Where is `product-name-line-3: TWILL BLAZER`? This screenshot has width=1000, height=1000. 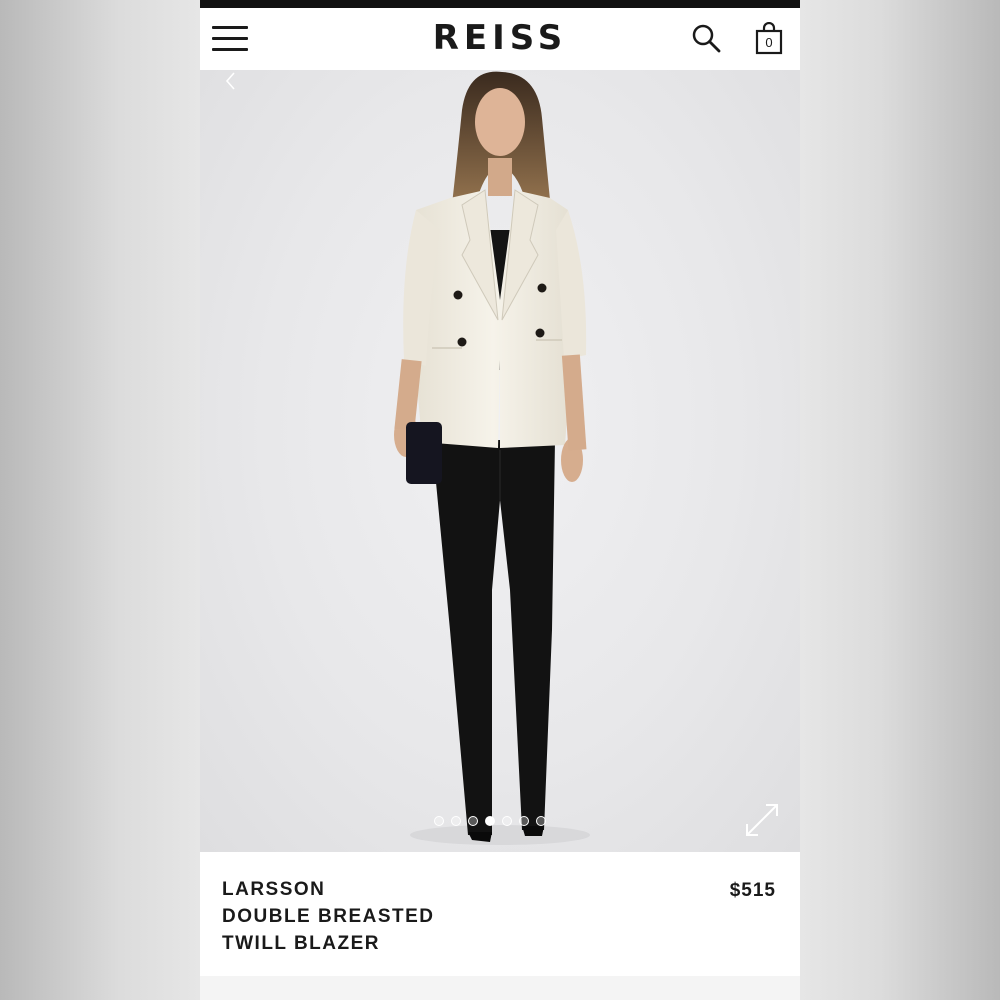
product-name-line-3: TWILL BLAZER is located at coordinates (301, 943).